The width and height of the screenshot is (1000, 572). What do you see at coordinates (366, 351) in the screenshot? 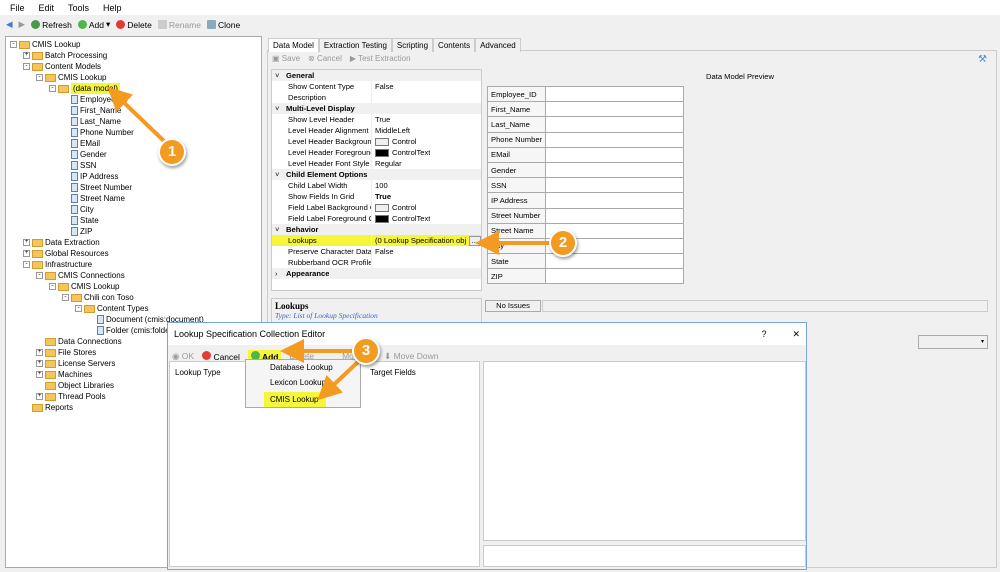
I see `callout-3: 3` at bounding box center [366, 351].